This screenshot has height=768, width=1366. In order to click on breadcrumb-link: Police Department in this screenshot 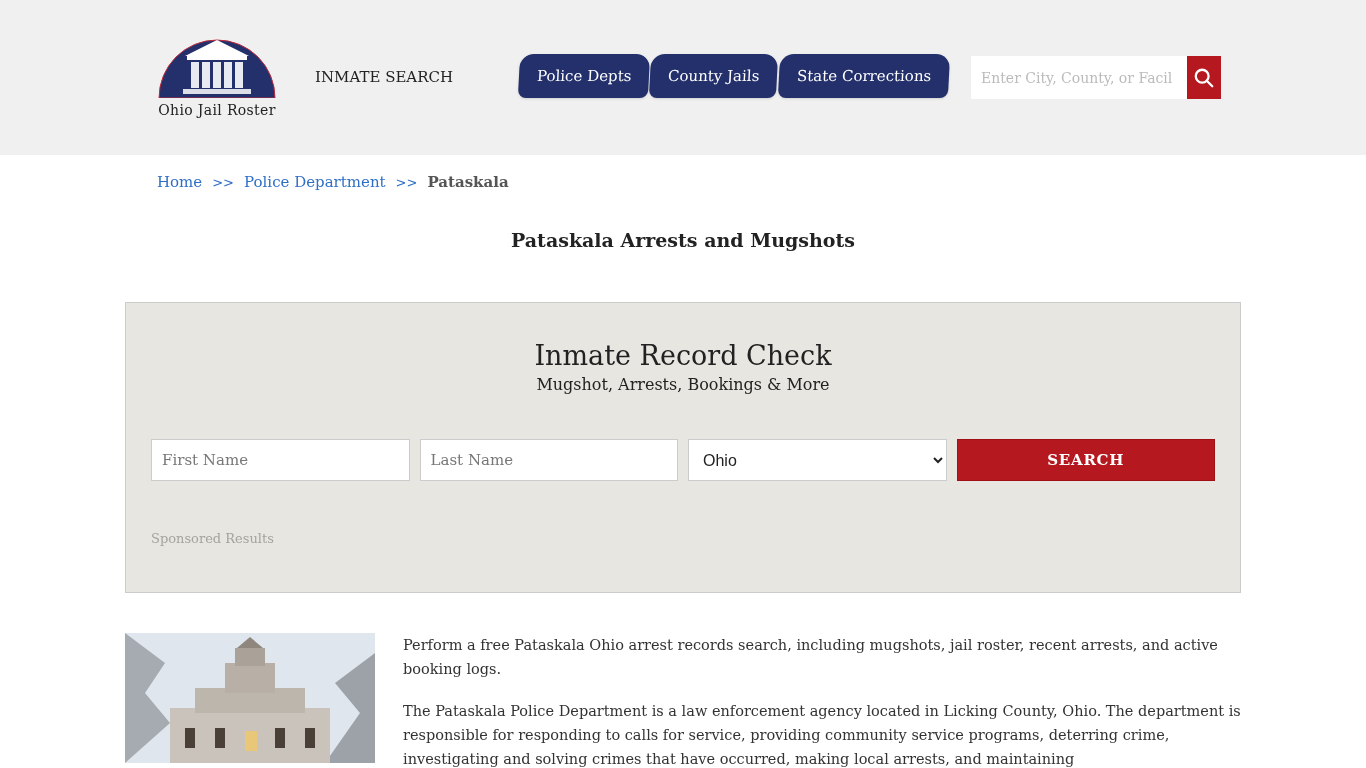, I will do `click(315, 182)`.